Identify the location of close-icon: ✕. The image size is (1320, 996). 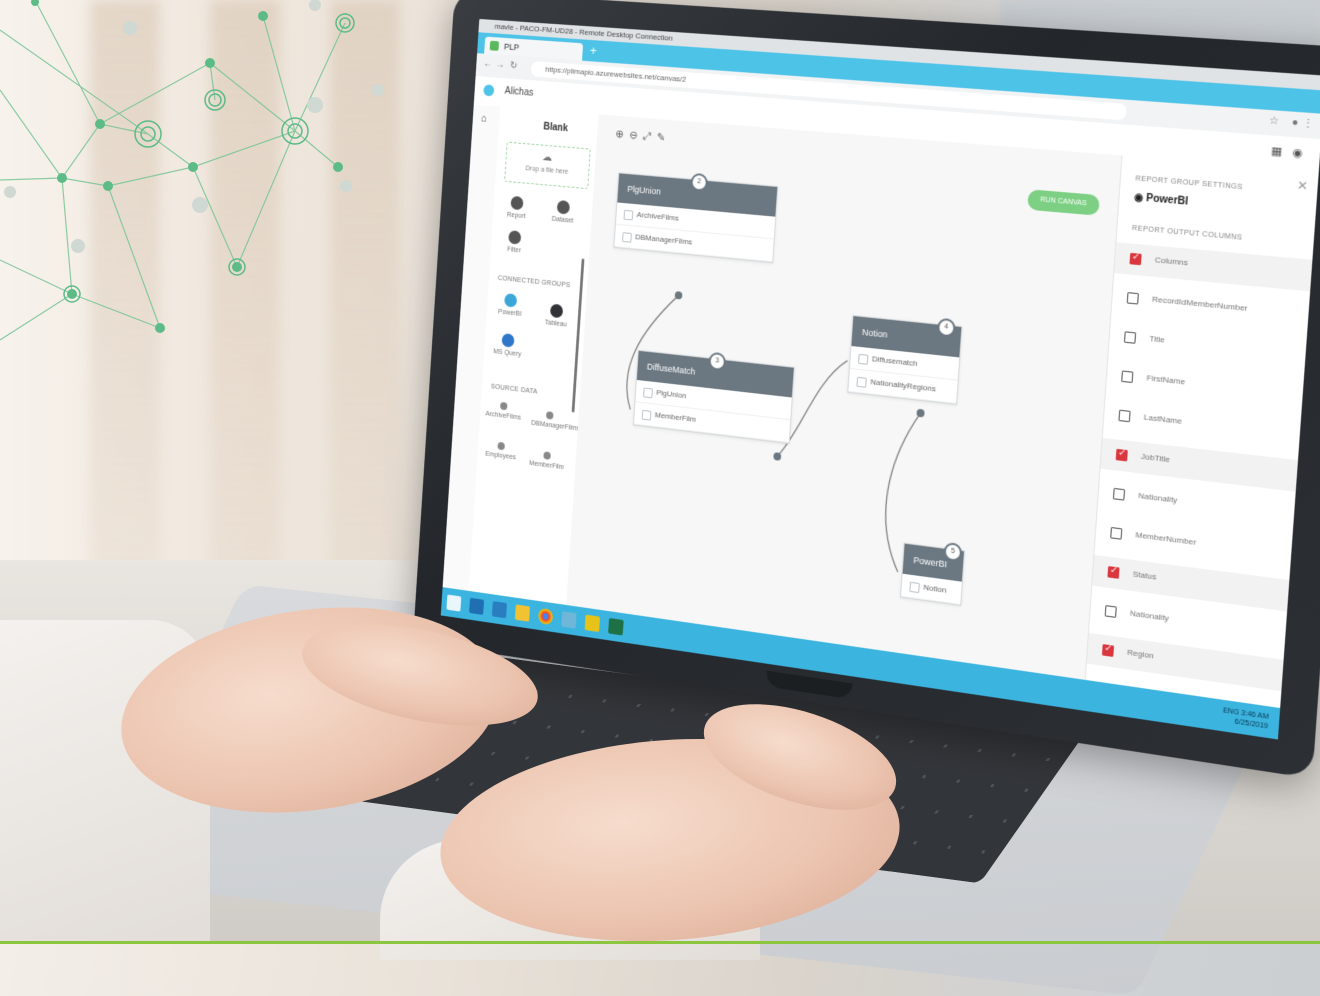
(1302, 186).